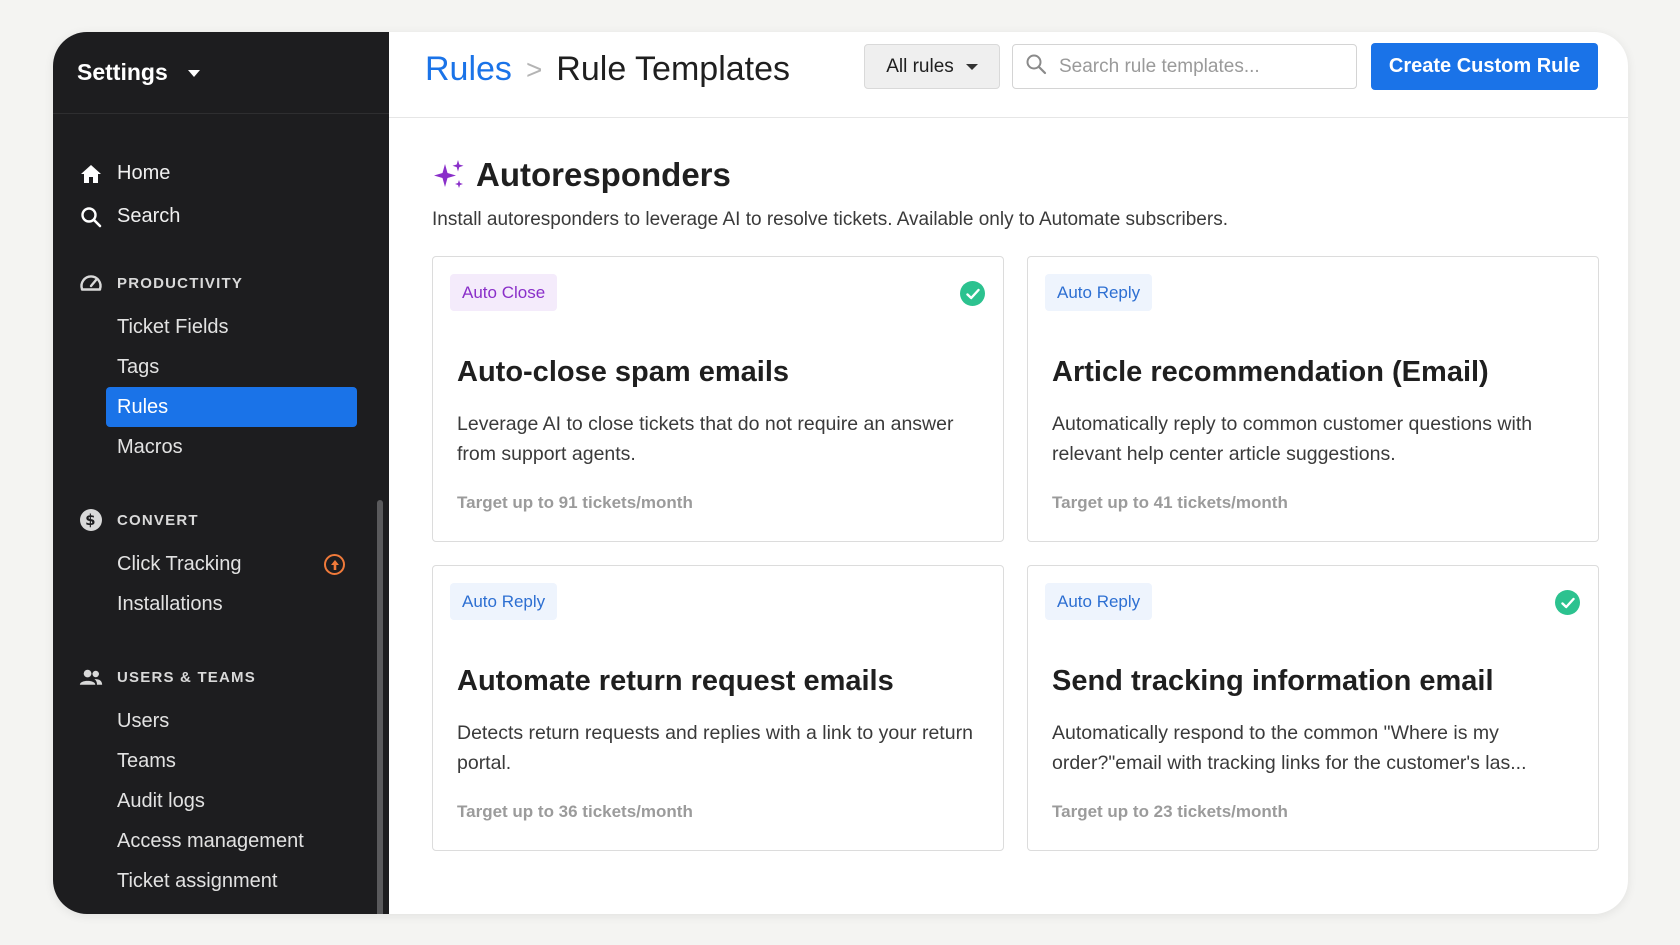  What do you see at coordinates (221, 73) in the screenshot?
I see `settings-menu-toggle: Settings` at bounding box center [221, 73].